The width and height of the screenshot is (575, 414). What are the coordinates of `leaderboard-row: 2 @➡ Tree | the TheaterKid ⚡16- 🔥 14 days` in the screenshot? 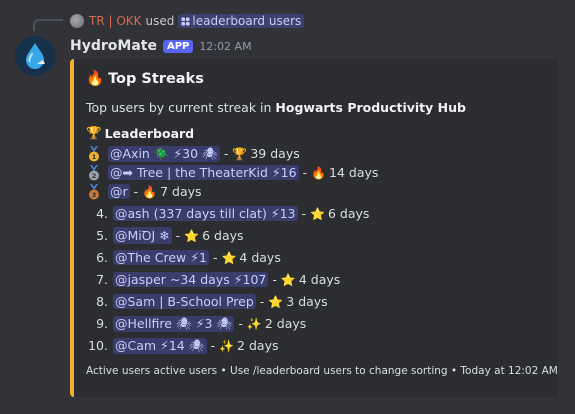 It's located at (232, 172).